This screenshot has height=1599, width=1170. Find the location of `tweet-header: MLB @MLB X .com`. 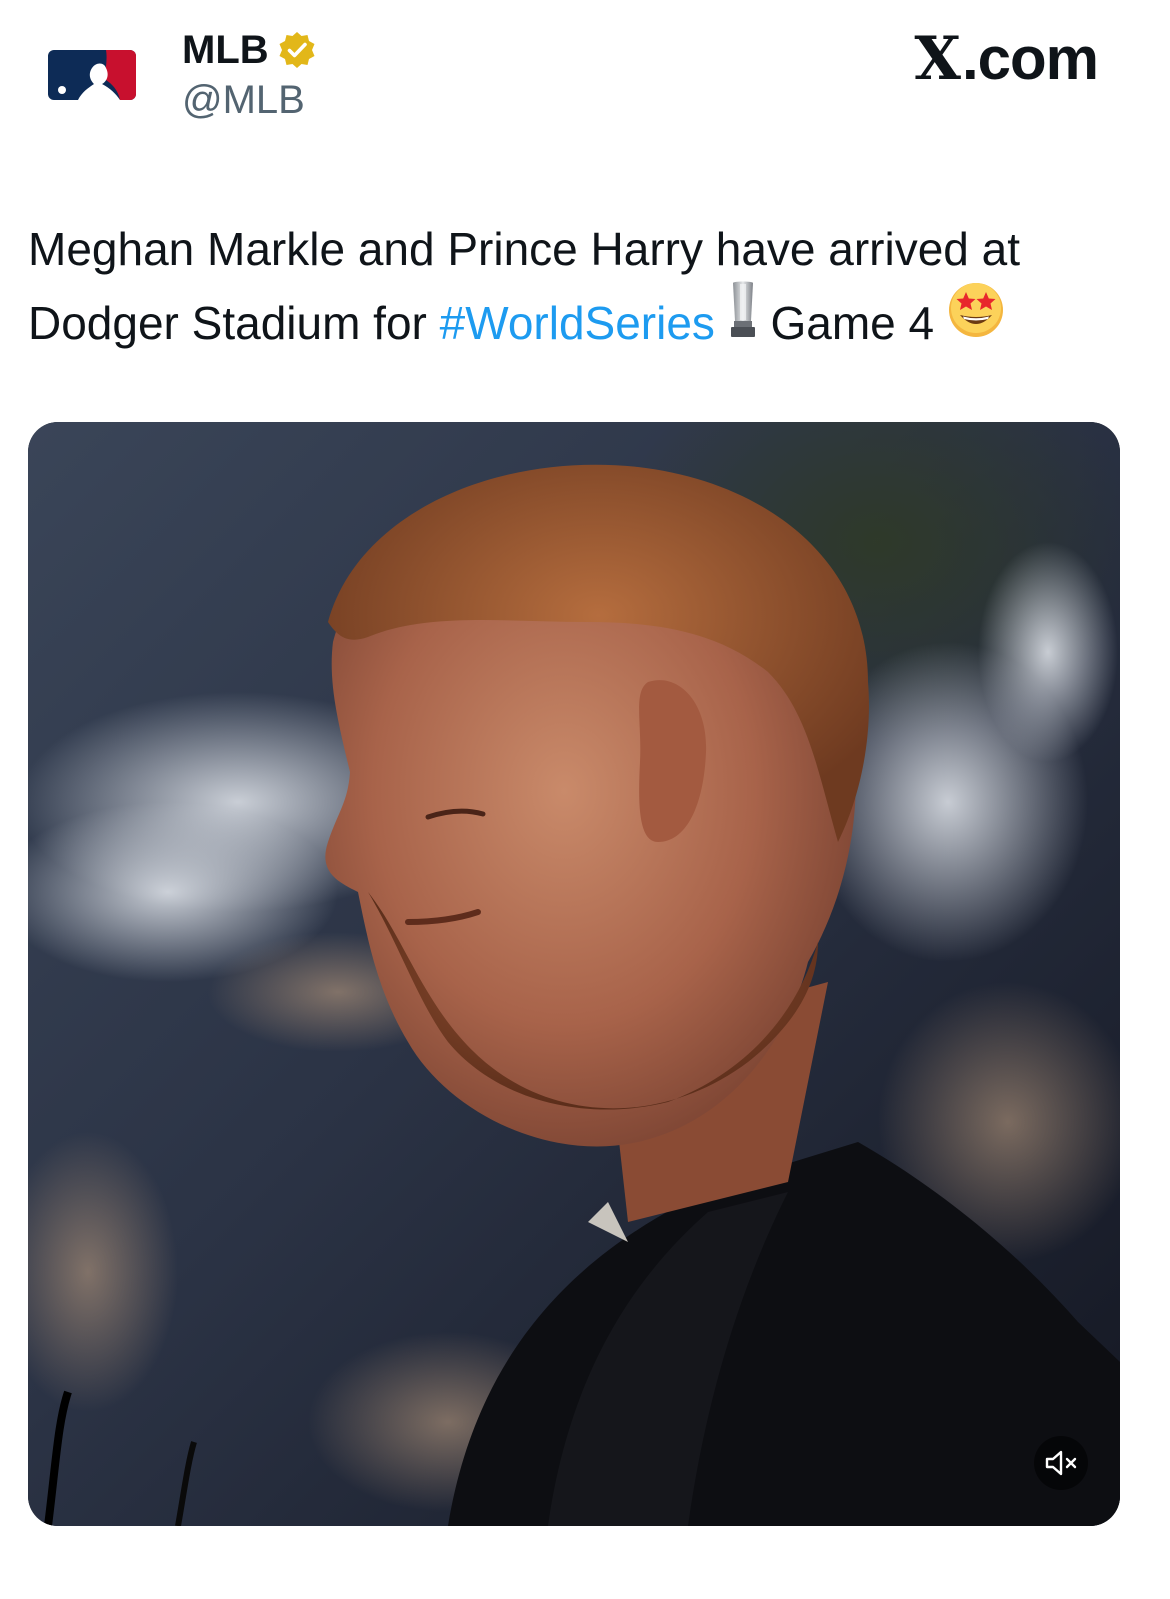

tweet-header: MLB @MLB X .com is located at coordinates (585, 75).